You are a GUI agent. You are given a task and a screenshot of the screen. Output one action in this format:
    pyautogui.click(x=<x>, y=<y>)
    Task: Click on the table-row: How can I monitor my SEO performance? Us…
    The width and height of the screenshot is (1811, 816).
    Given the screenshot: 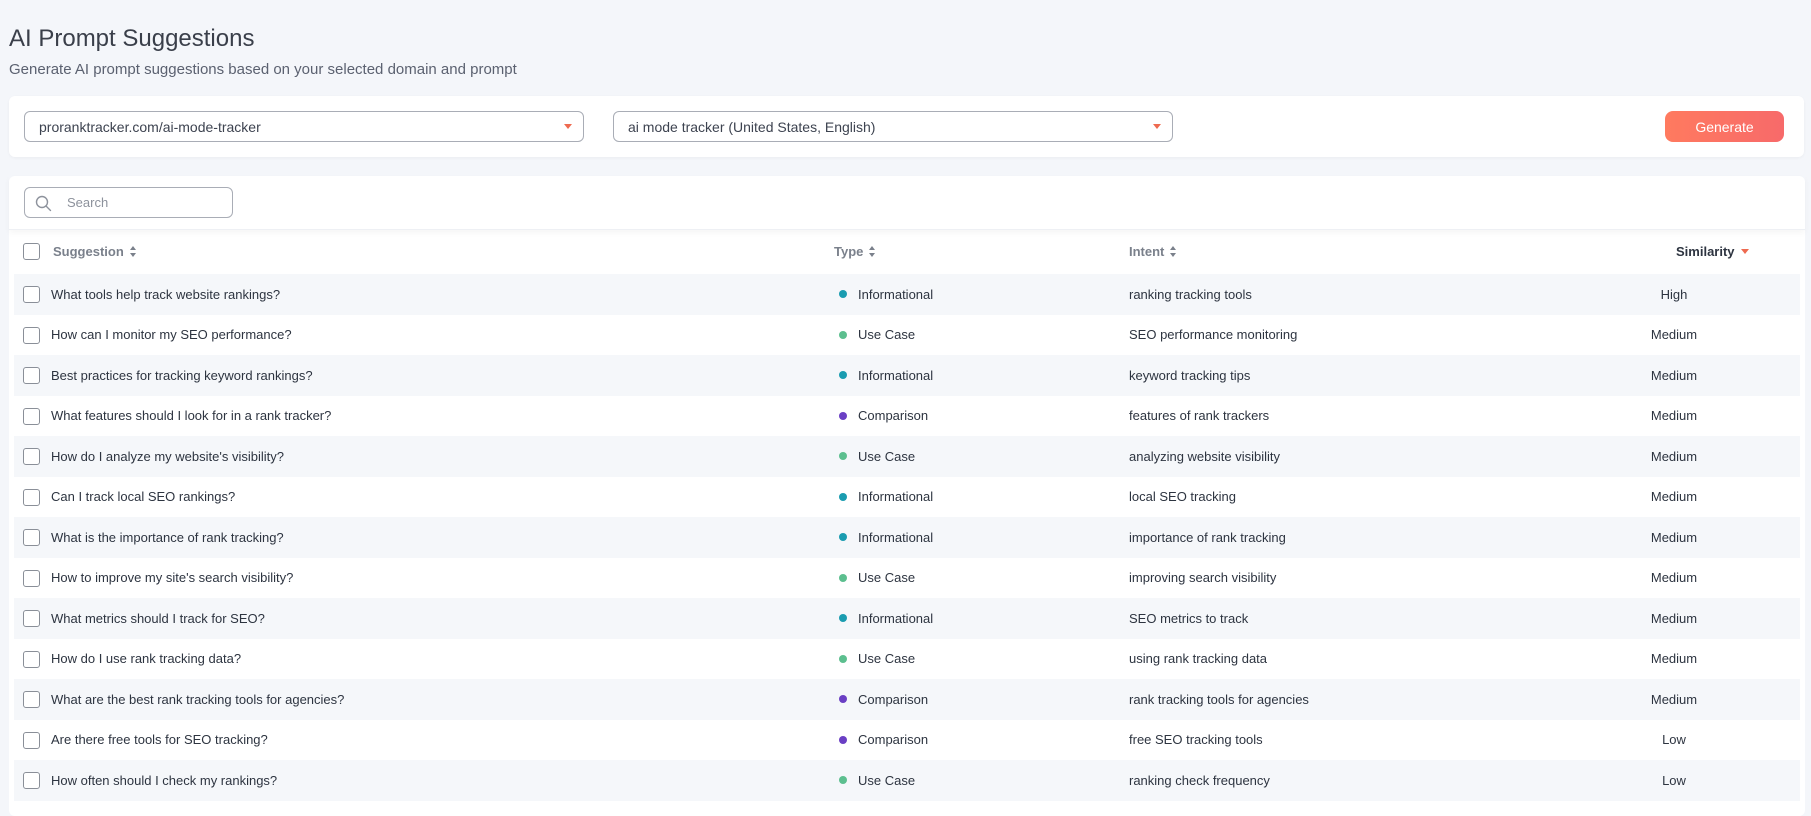 What is the action you would take?
    pyautogui.click(x=907, y=335)
    